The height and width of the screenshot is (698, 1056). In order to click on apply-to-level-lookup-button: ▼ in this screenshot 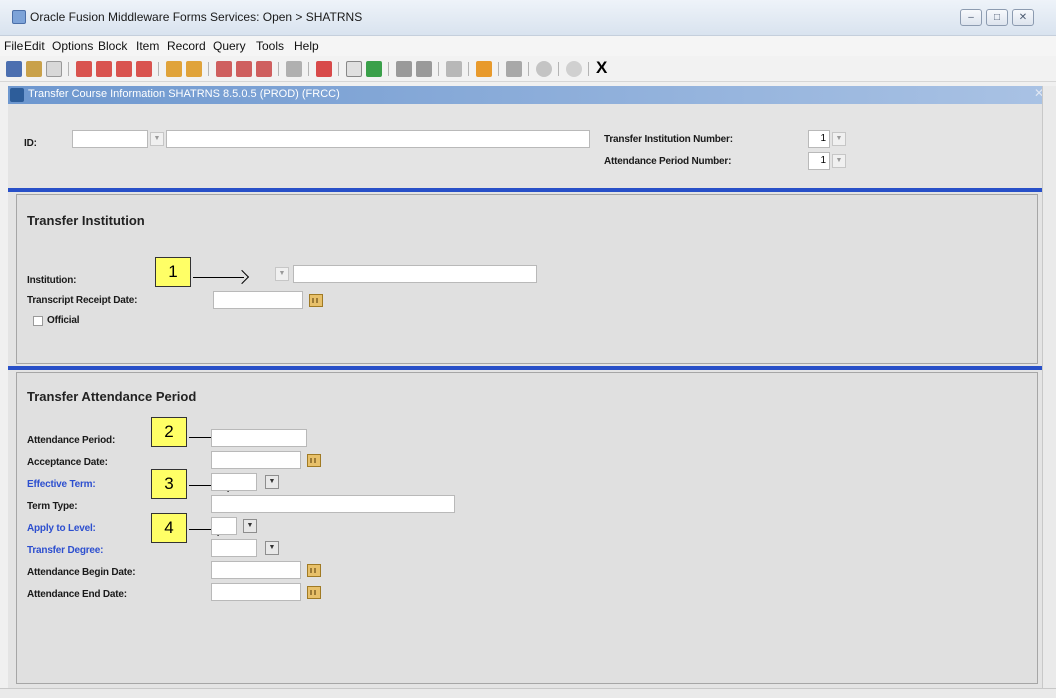, I will do `click(250, 526)`.